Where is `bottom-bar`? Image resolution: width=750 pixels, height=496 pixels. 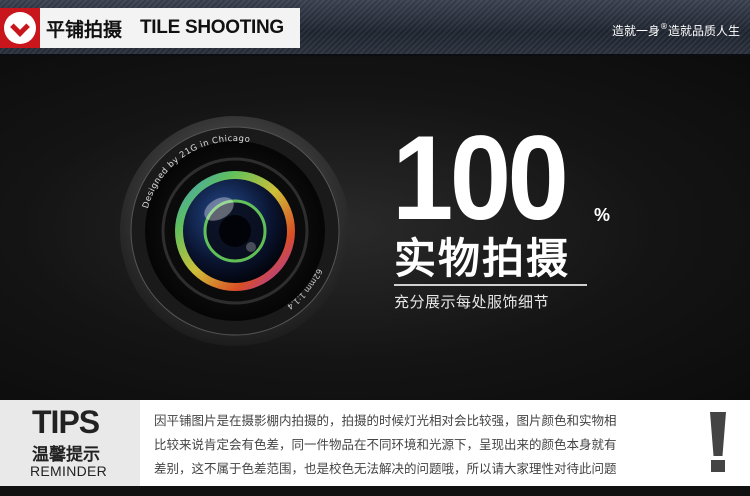 bottom-bar is located at coordinates (375, 491).